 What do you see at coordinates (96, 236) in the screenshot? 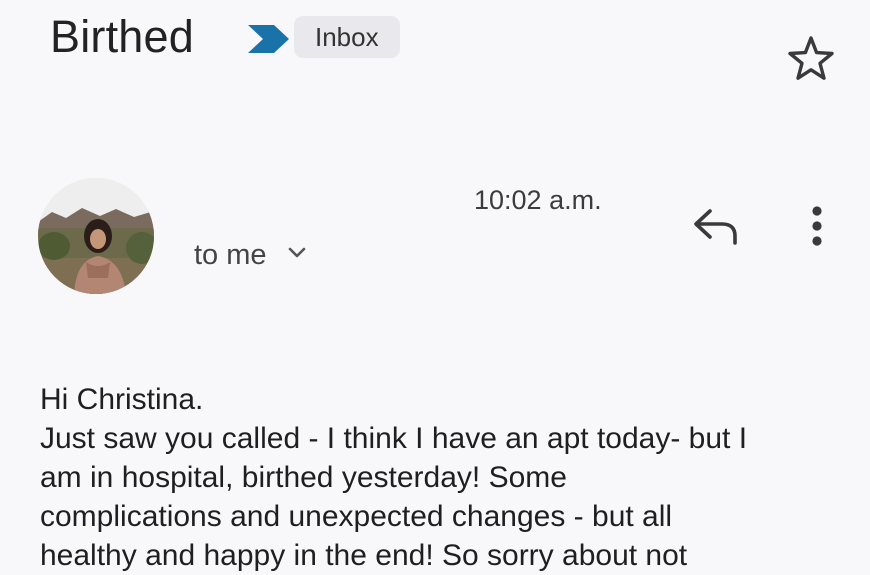
I see `sender-avatar` at bounding box center [96, 236].